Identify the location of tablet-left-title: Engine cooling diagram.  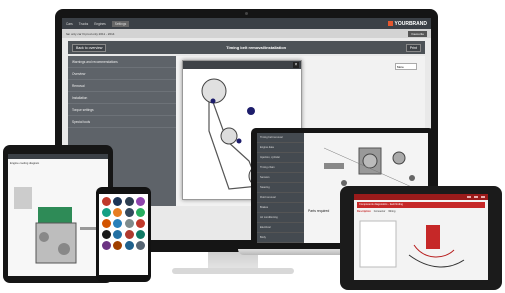
(25, 163).